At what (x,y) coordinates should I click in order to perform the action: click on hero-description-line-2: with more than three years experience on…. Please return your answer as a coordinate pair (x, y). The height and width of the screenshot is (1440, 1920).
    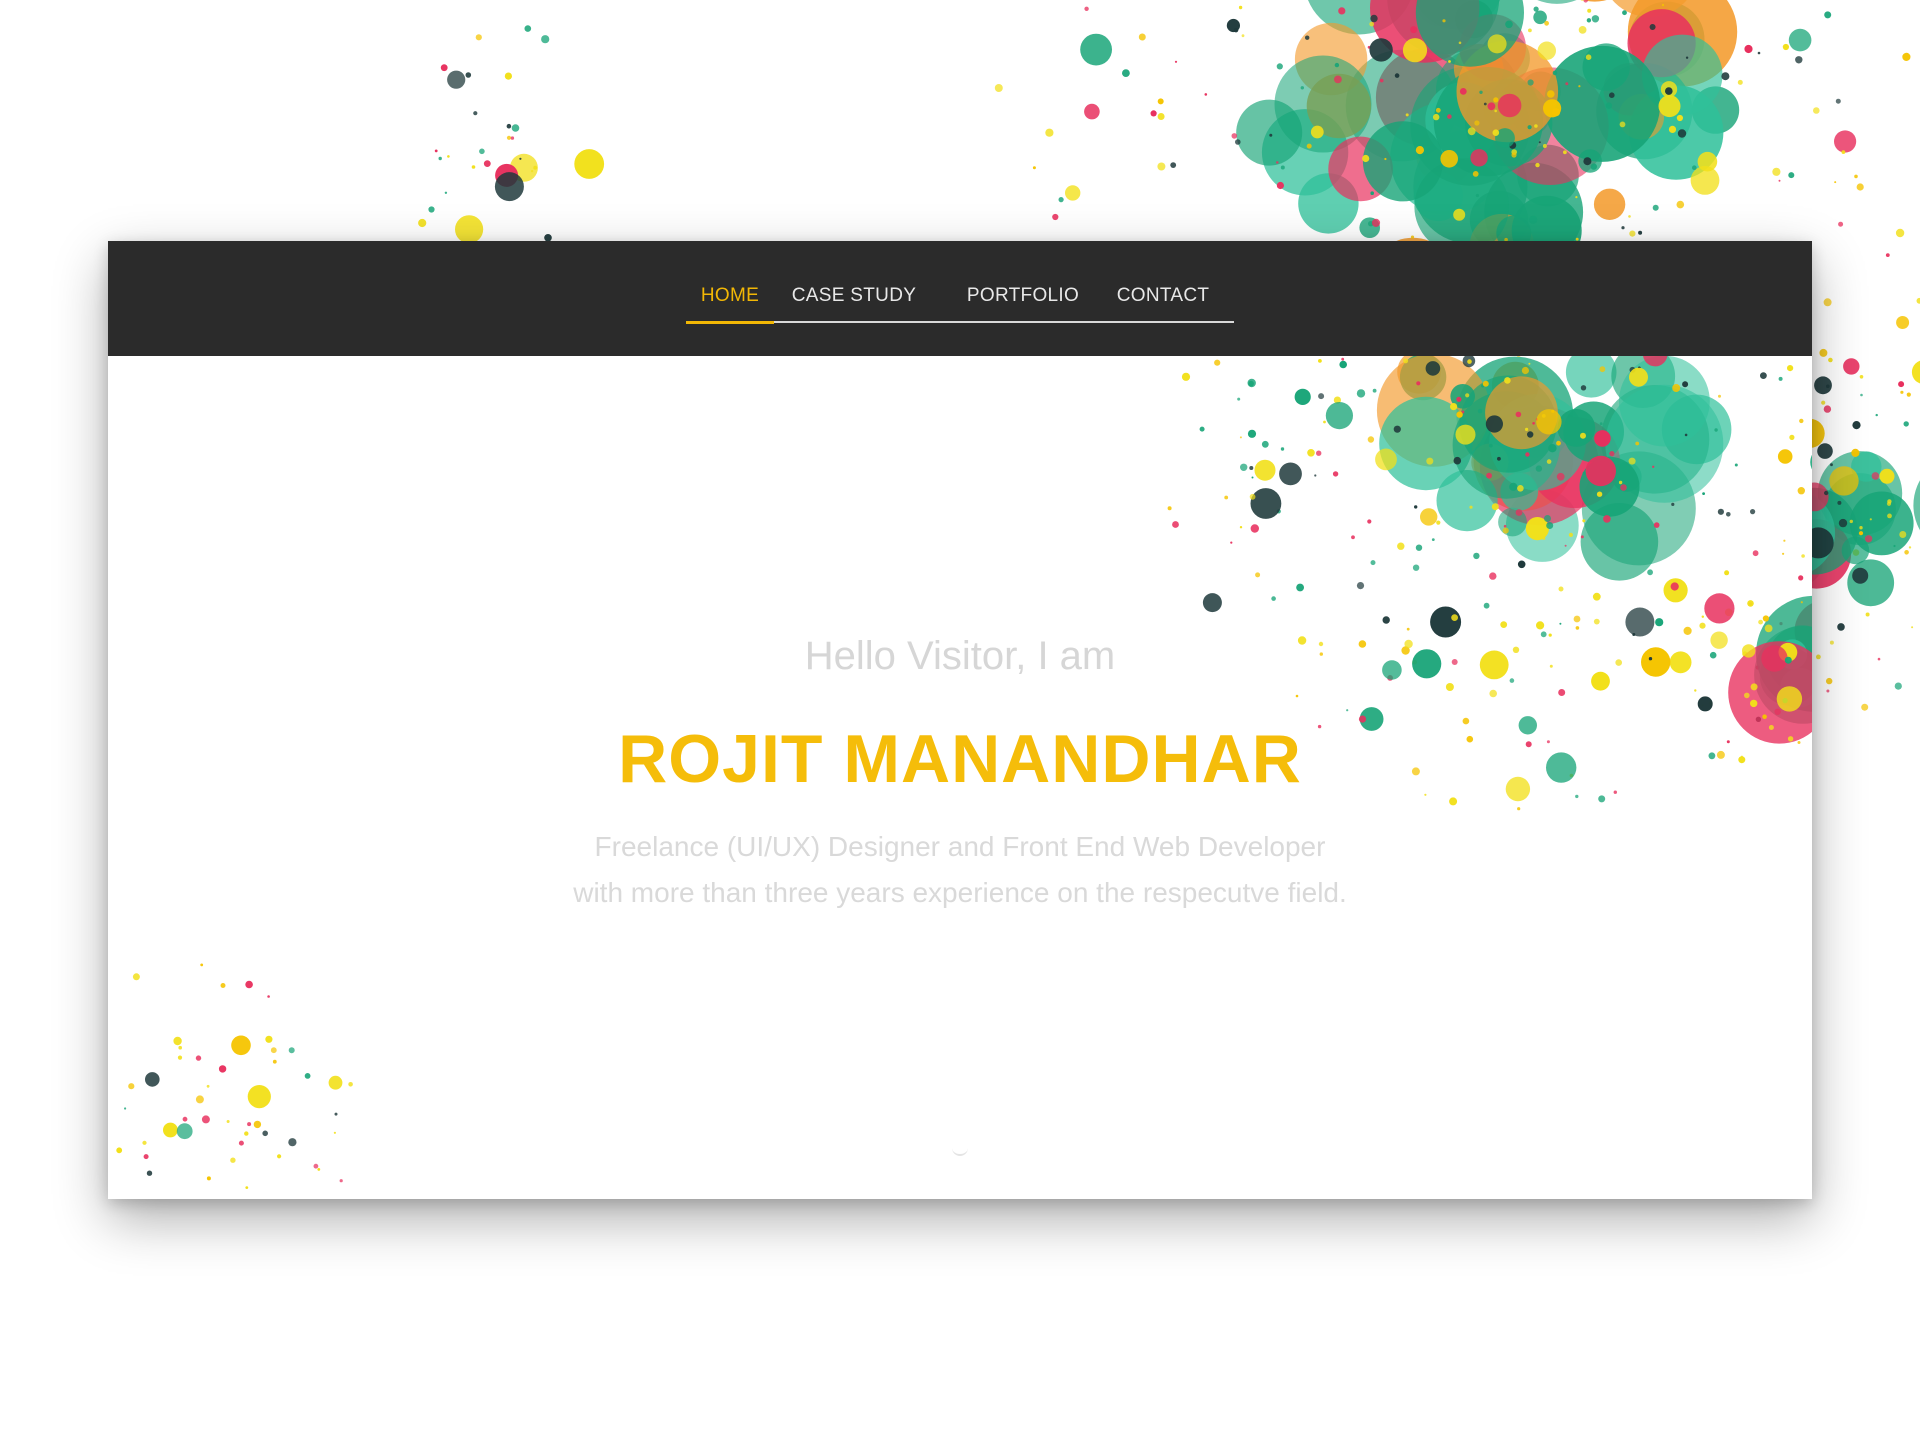
    Looking at the image, I should click on (960, 892).